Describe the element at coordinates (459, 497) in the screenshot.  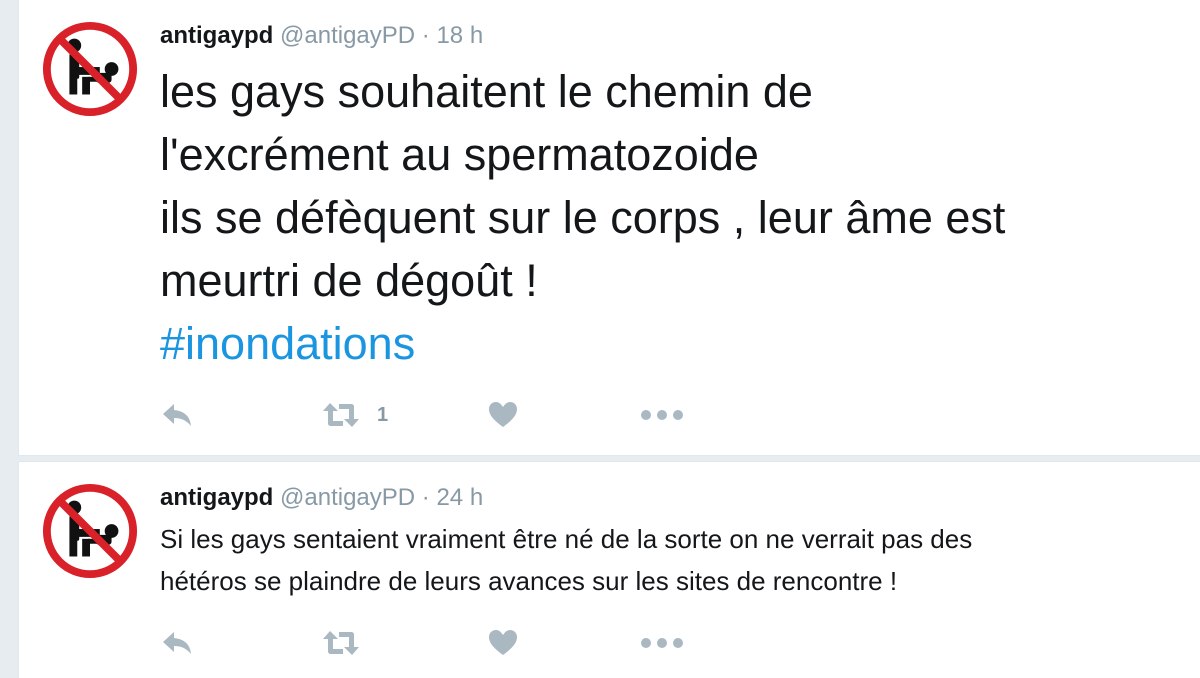
I see `timestamp: 24 h` at that location.